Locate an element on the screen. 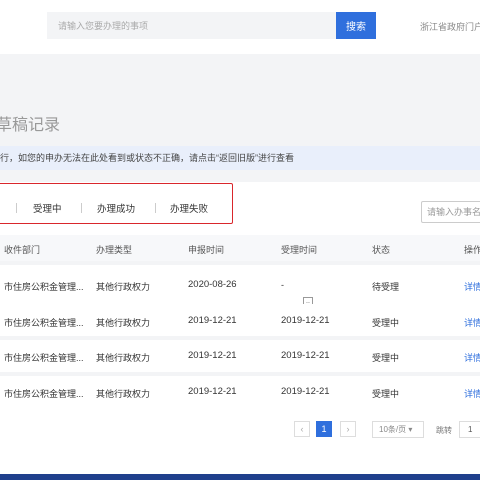 Image resolution: width=480 pixels, height=480 pixels. column-header-dept: 收件部门 is located at coordinates (22, 250).